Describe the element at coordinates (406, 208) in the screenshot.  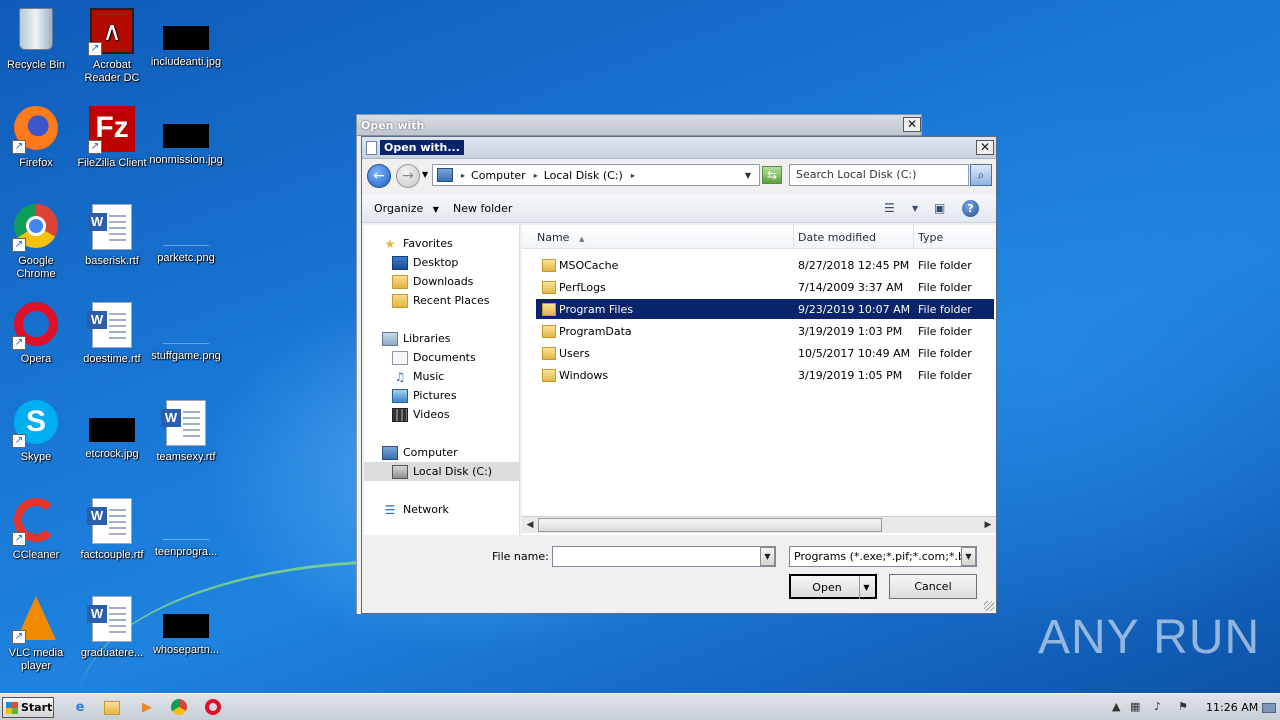
I see `organize-button: Organize ▼` at that location.